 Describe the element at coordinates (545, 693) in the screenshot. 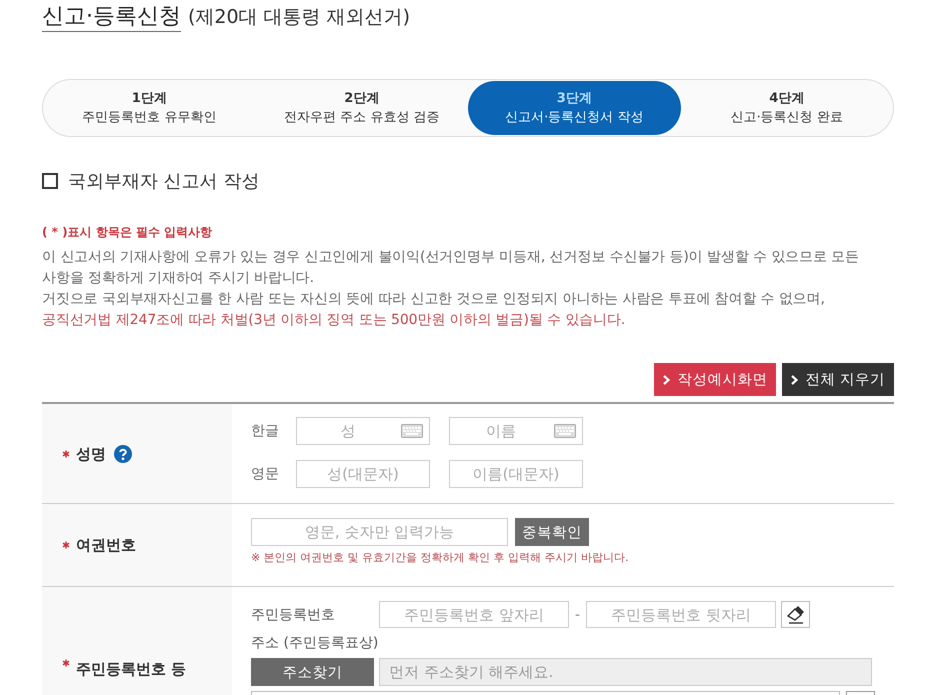

I see `text-field` at that location.